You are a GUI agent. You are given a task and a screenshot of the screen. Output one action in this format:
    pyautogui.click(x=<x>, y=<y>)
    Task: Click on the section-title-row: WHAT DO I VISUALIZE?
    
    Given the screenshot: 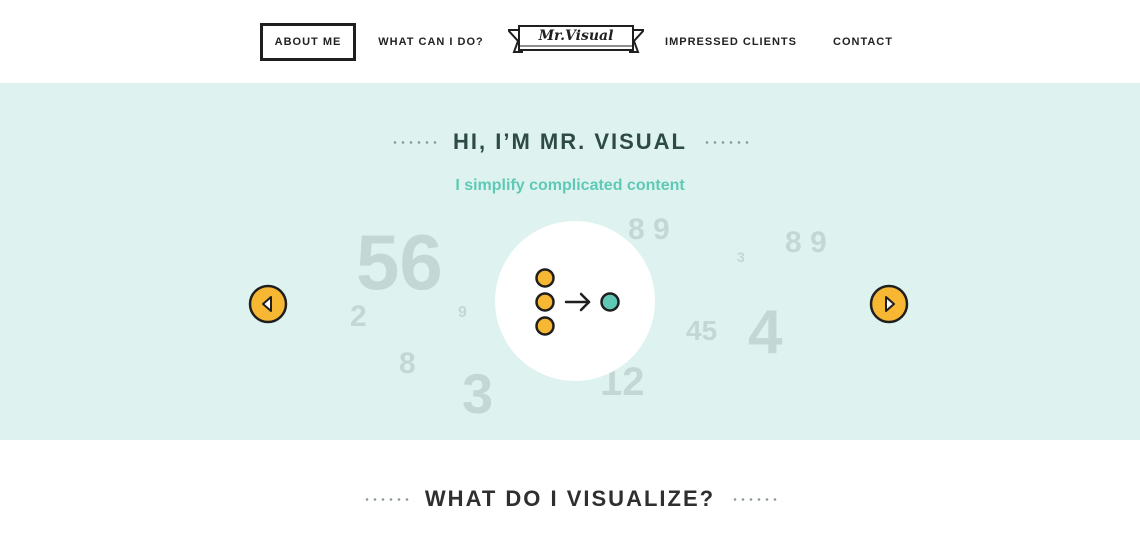 What is the action you would take?
    pyautogui.click(x=570, y=499)
    